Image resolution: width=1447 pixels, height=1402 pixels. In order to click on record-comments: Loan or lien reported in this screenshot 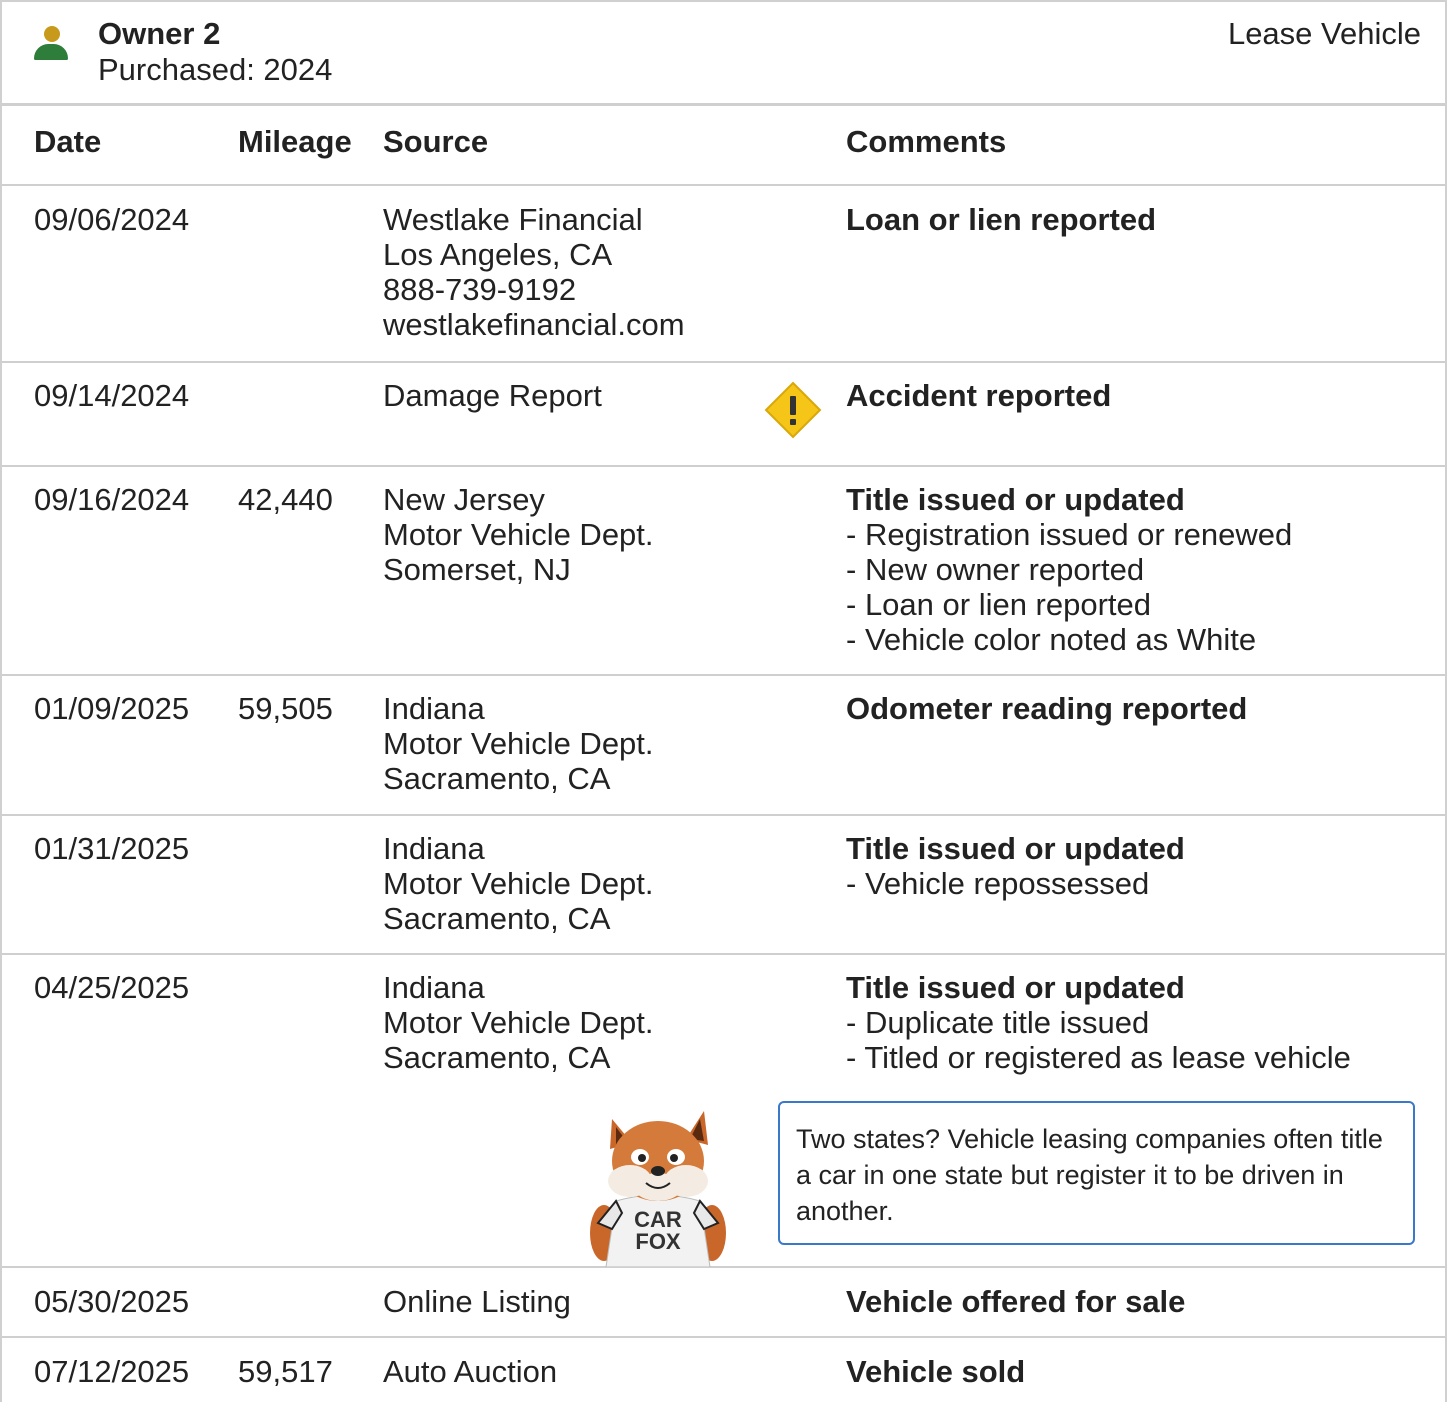, I will do `click(1001, 219)`.